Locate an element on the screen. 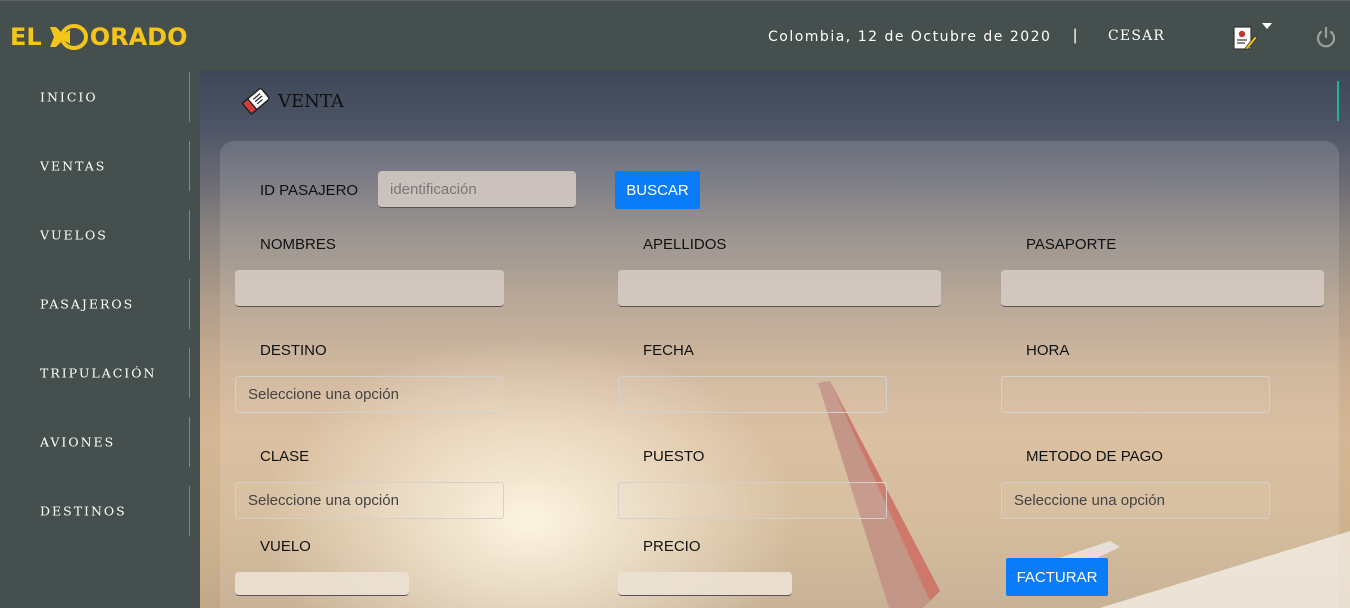  sidebar-item-label: VENTAS is located at coordinates (73, 166).